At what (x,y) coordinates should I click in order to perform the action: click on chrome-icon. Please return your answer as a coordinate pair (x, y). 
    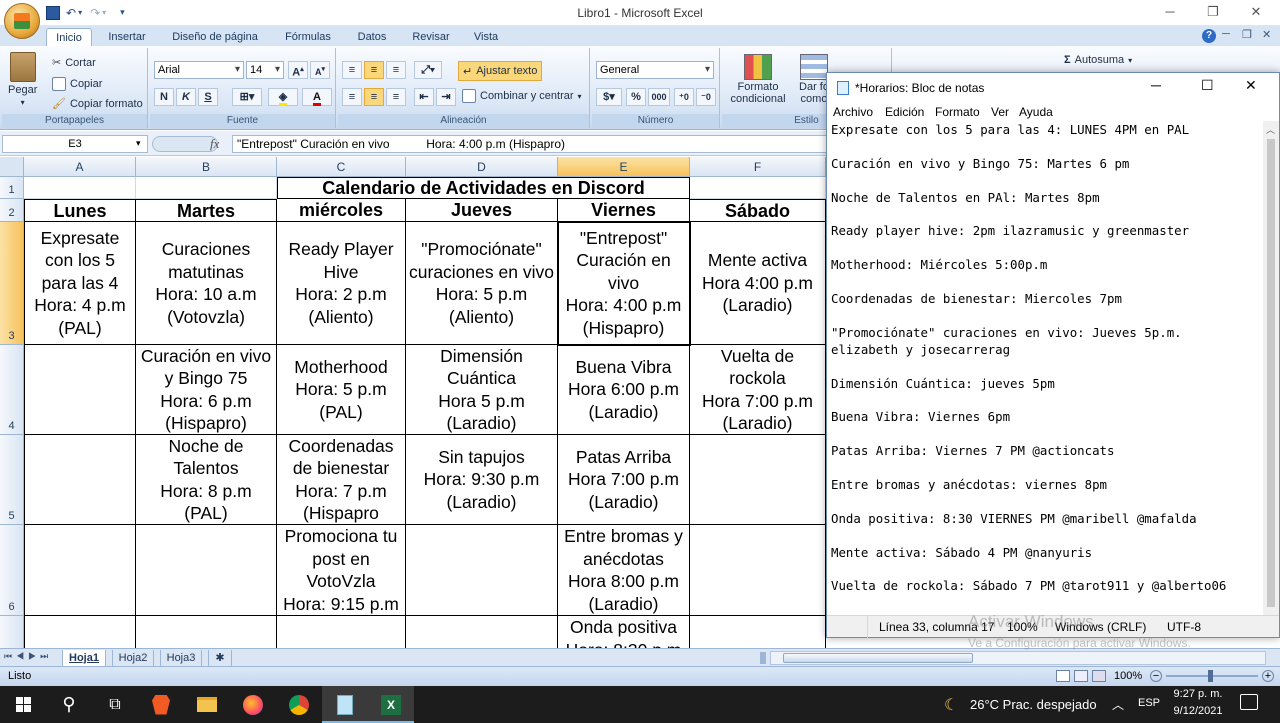
    Looking at the image, I should click on (299, 704).